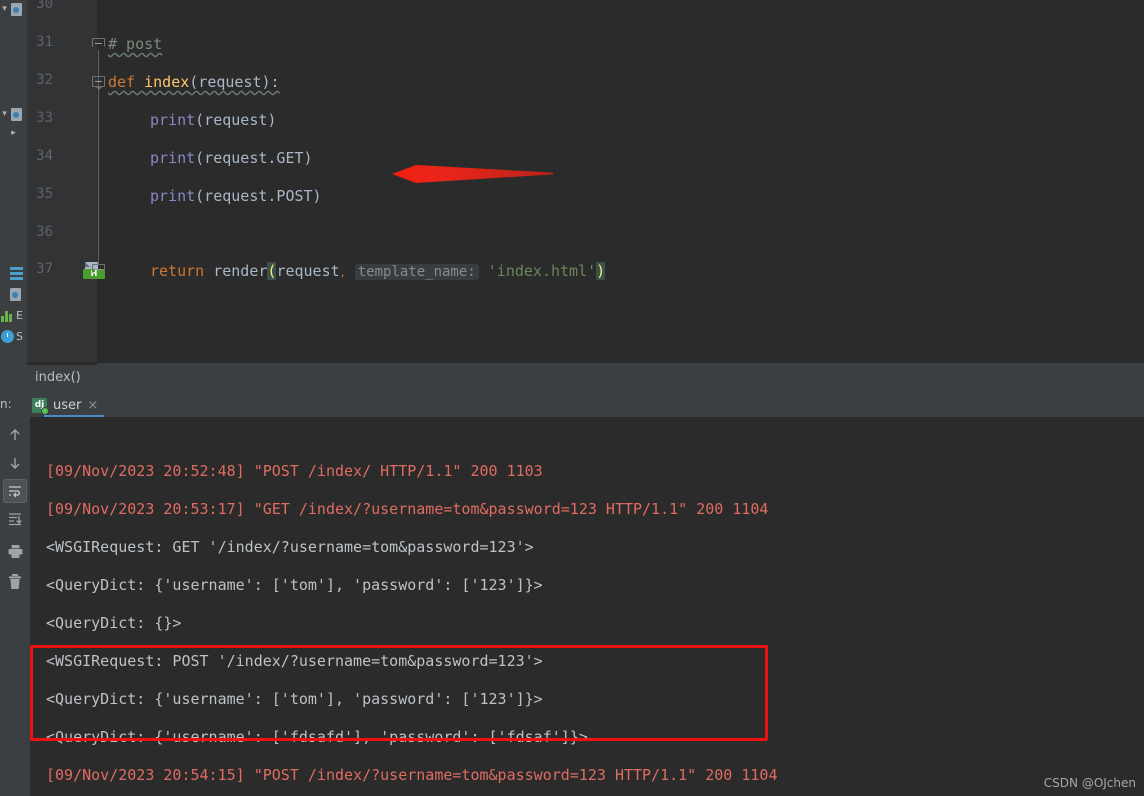 The image size is (1144, 796). What do you see at coordinates (542, 271) in the screenshot?
I see `code-token-template-string: 'index.html'` at bounding box center [542, 271].